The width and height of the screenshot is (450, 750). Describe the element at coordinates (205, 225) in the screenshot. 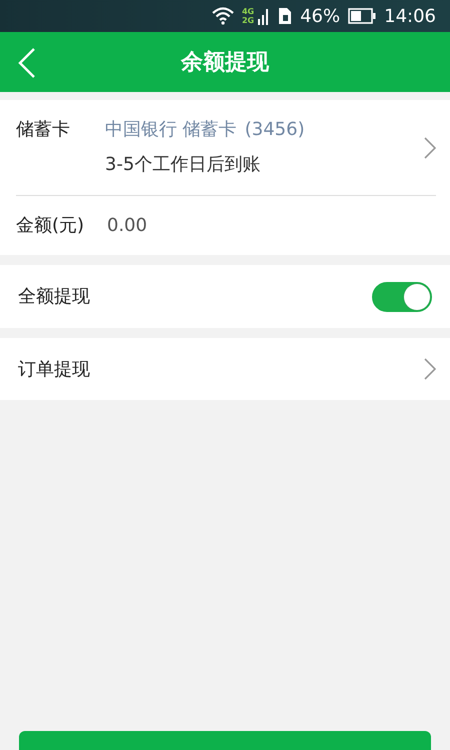

I see `amount-input: 0.00` at that location.